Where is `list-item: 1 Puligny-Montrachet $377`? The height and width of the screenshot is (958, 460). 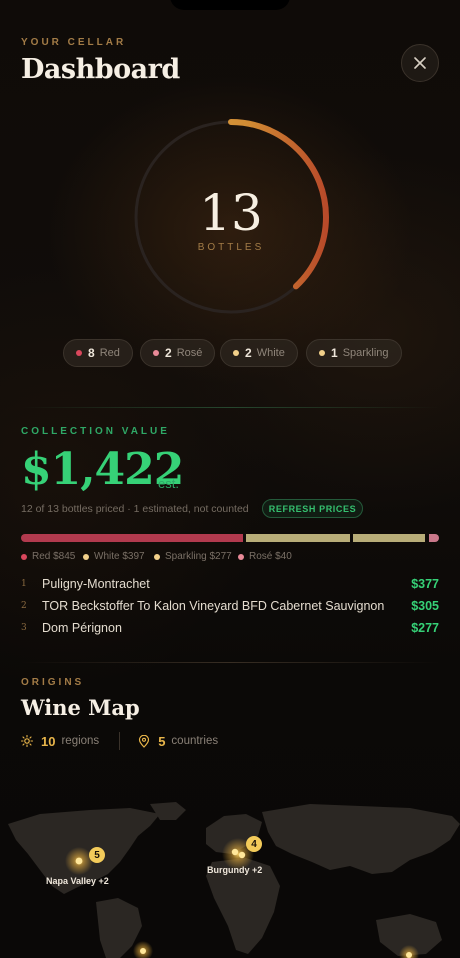 list-item: 1 Puligny-Montrachet $377 is located at coordinates (230, 584).